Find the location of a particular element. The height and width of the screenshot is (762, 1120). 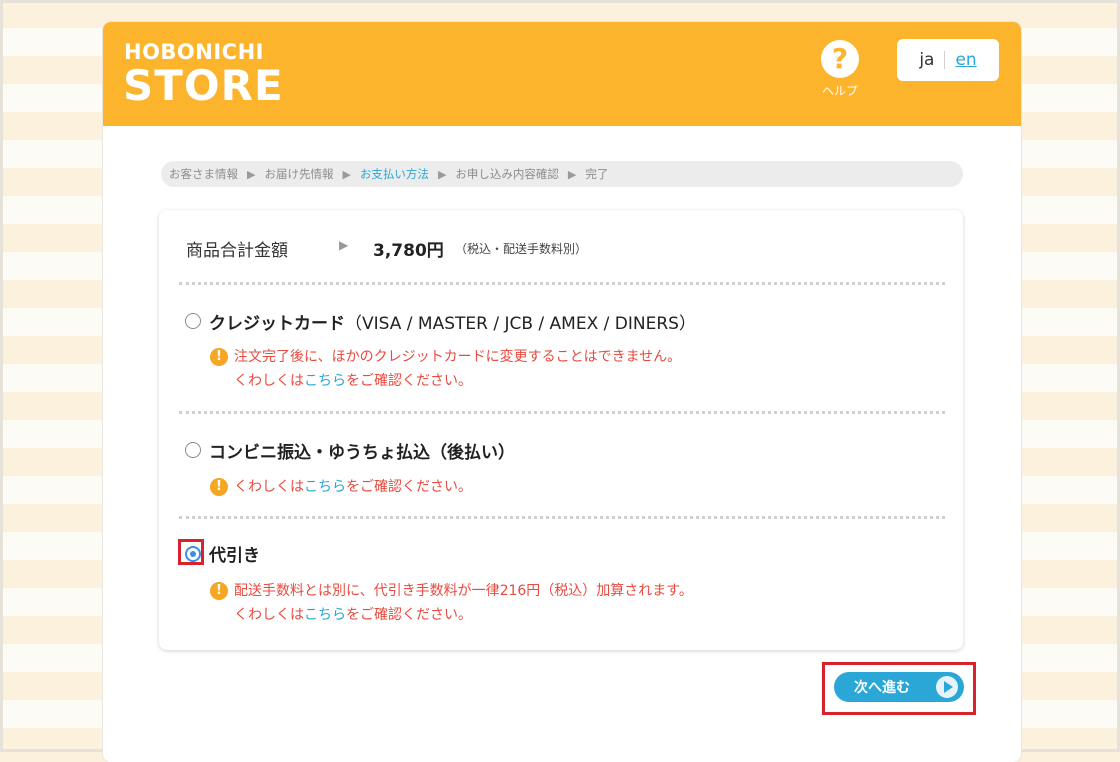

convenience-store-details-link: こちら is located at coordinates (325, 487).